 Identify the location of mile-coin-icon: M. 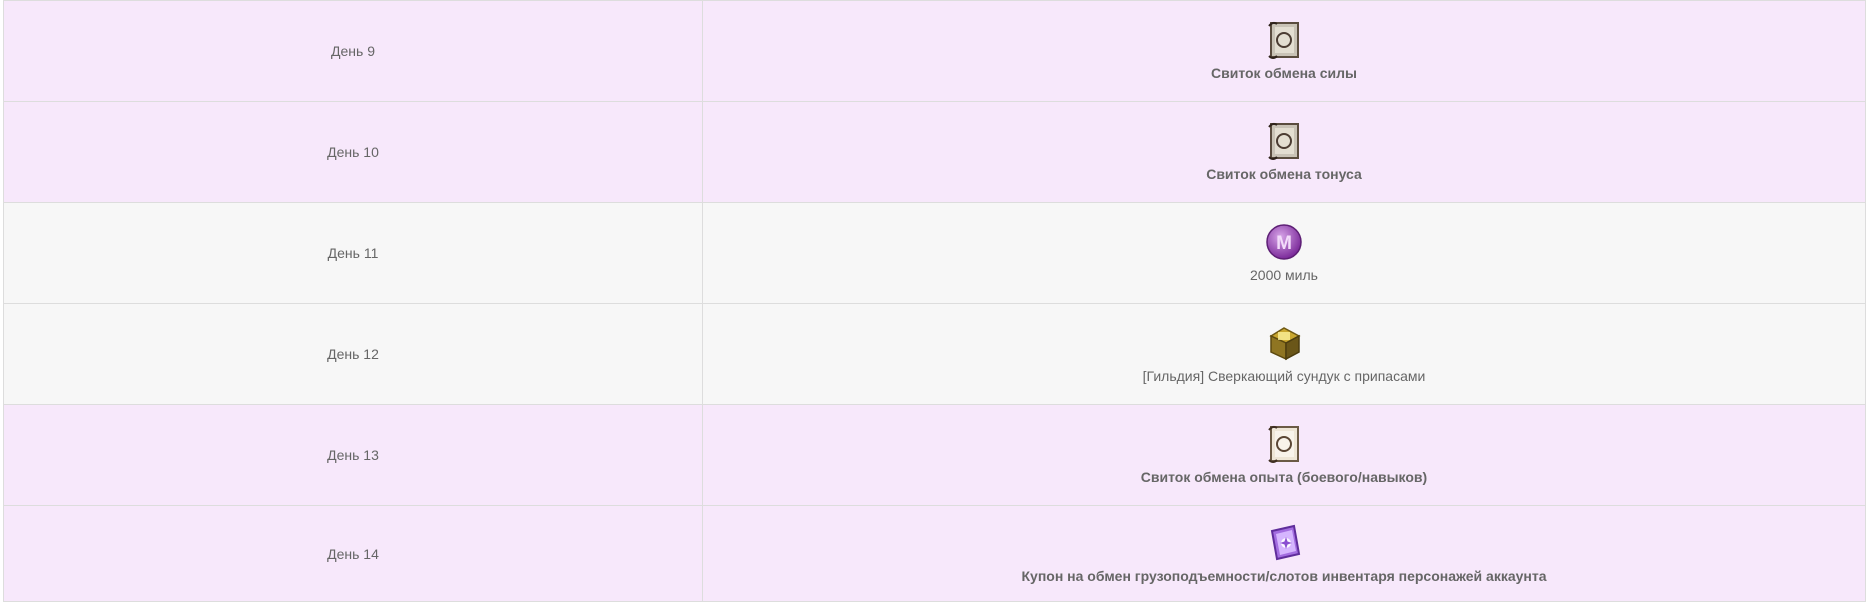
(1284, 242).